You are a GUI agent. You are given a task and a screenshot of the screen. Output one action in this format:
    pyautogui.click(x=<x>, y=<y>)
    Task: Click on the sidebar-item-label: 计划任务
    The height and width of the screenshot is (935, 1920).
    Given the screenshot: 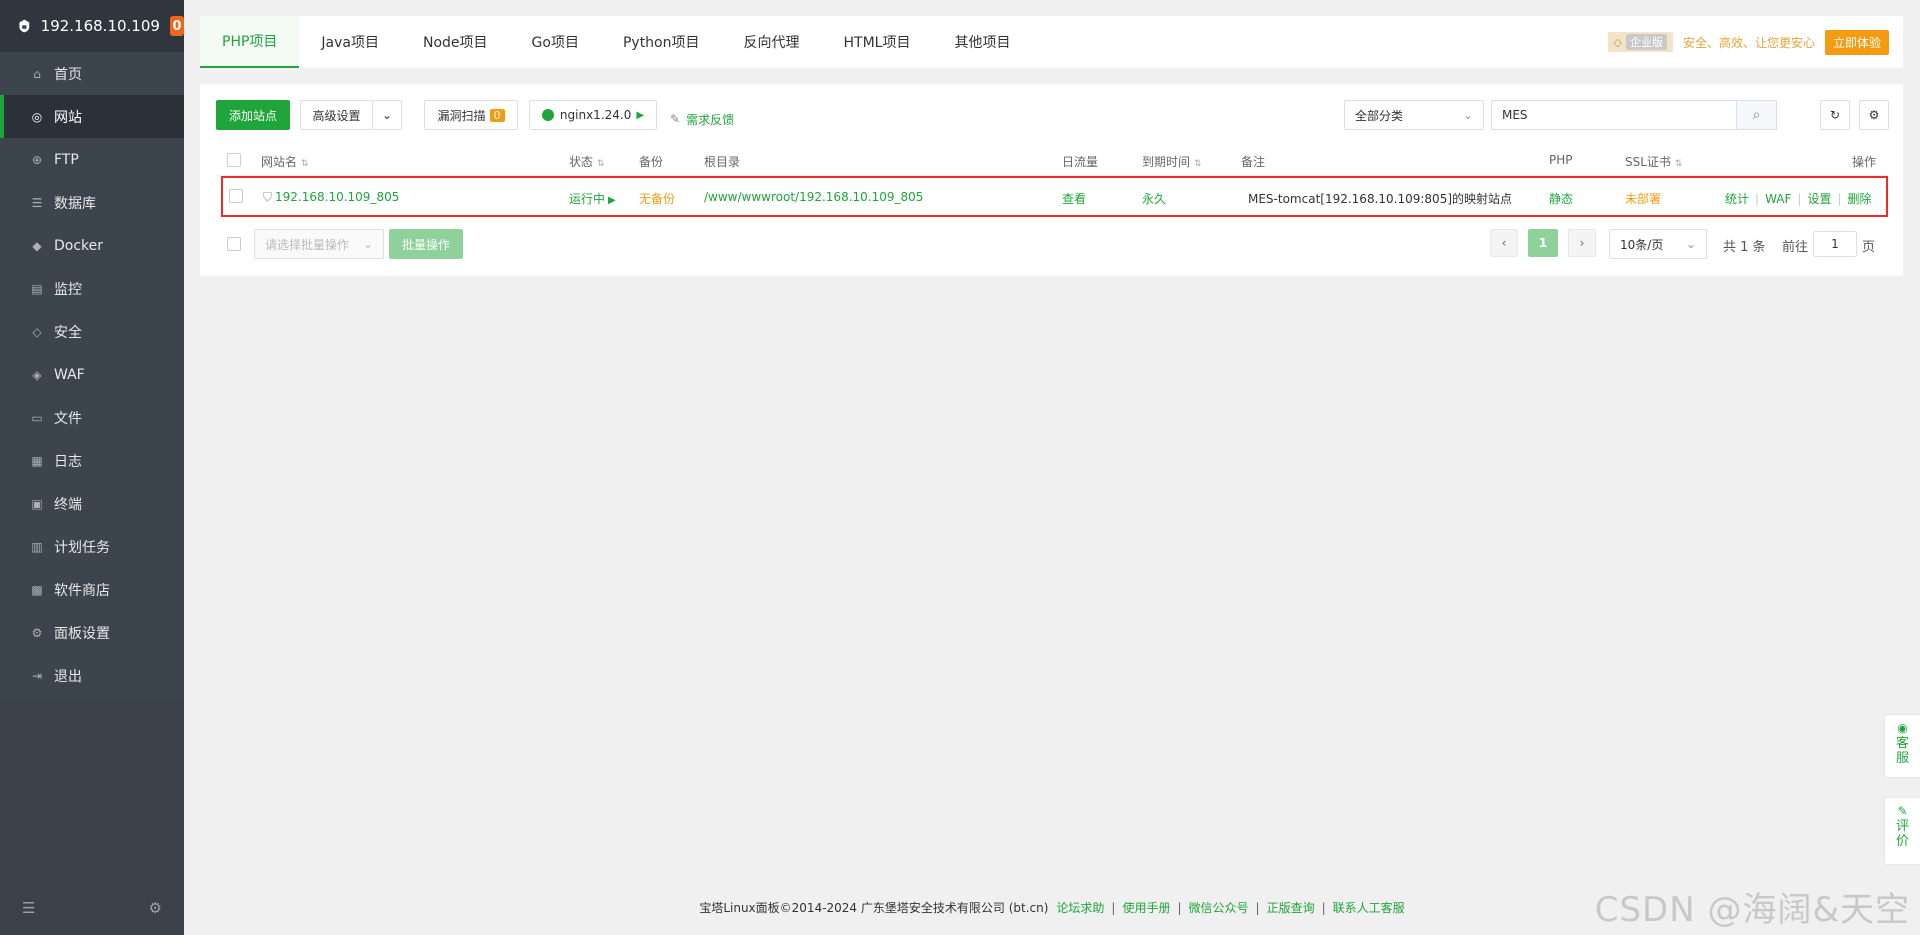 What is the action you would take?
    pyautogui.click(x=82, y=547)
    